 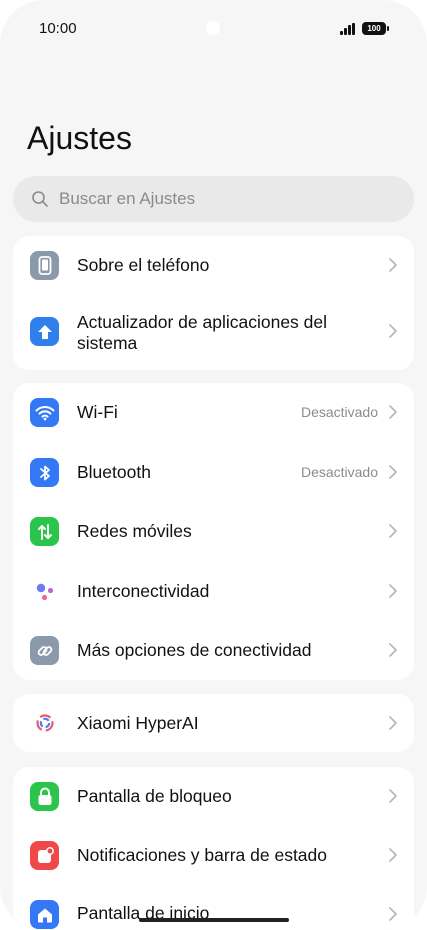 I want to click on home-icon, so click(x=44, y=914).